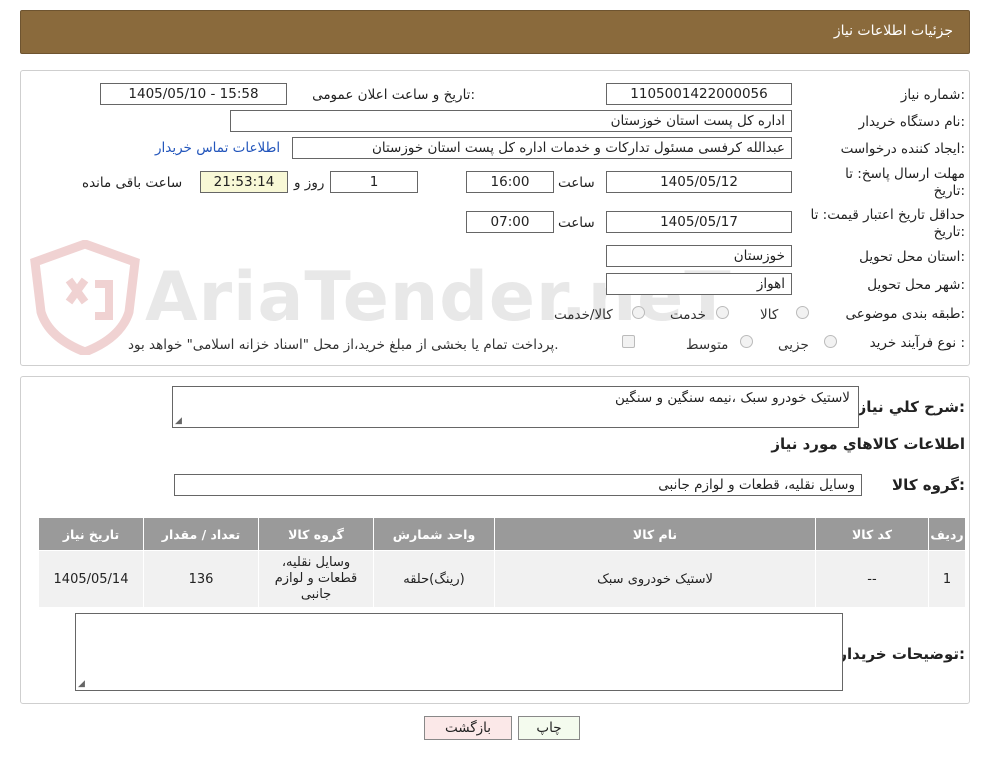 This screenshot has height=760, width=985. Describe the element at coordinates (316, 579) in the screenshot. I see `cell-group: وسایل نقلیه، قطعات و لوازم جانبی` at that location.